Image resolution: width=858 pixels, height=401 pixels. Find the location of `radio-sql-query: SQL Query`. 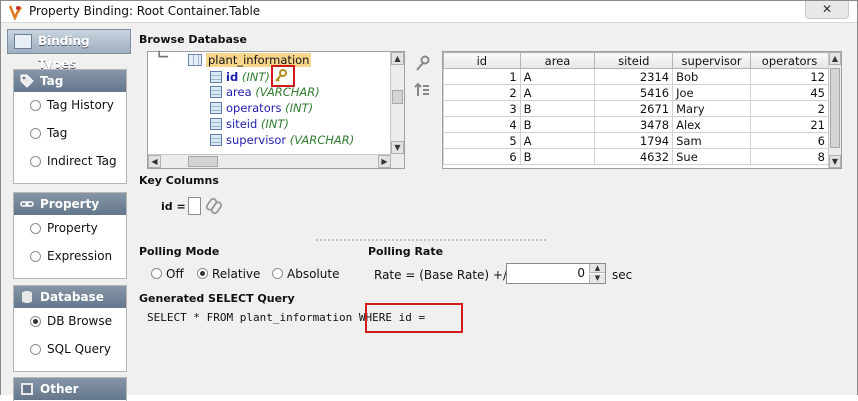

radio-sql-query: SQL Query is located at coordinates (70, 350).